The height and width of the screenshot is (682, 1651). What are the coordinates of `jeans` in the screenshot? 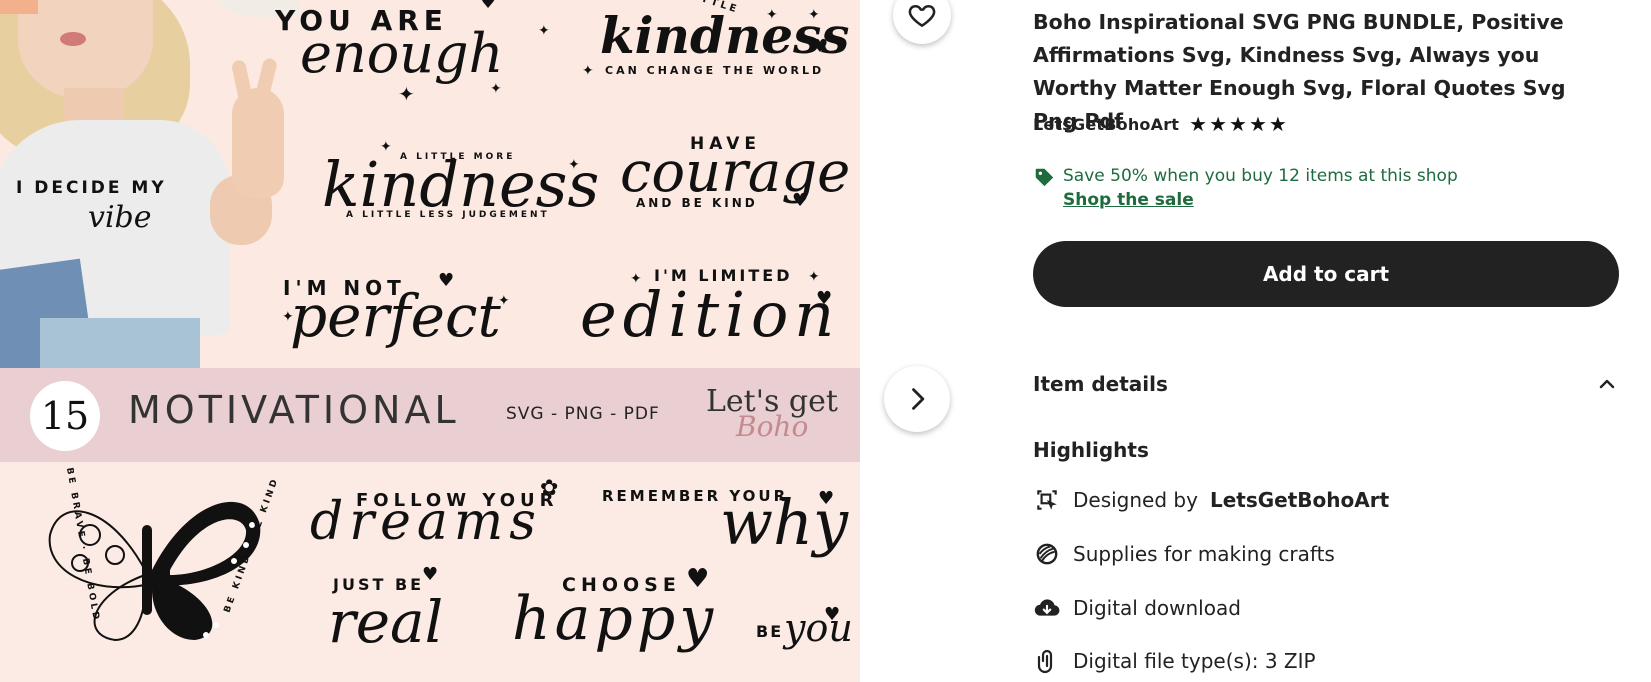 It's located at (120, 343).